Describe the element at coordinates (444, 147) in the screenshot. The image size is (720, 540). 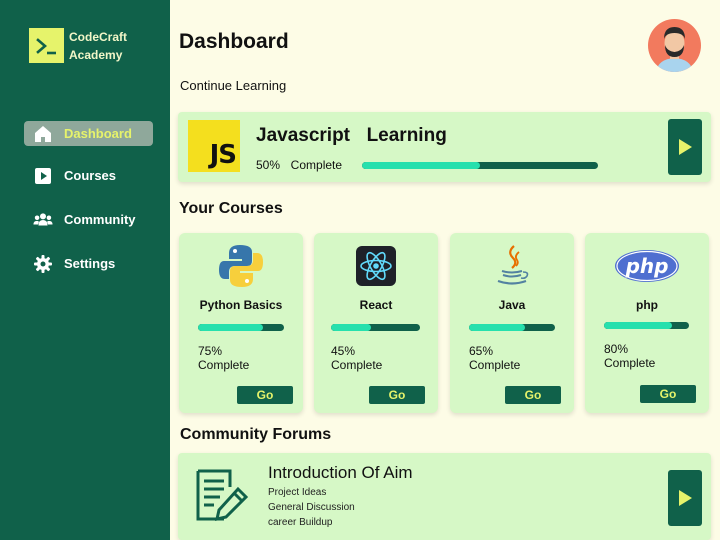
I see `continue-learning-card: JS Javascript Learning 50% Complete` at that location.